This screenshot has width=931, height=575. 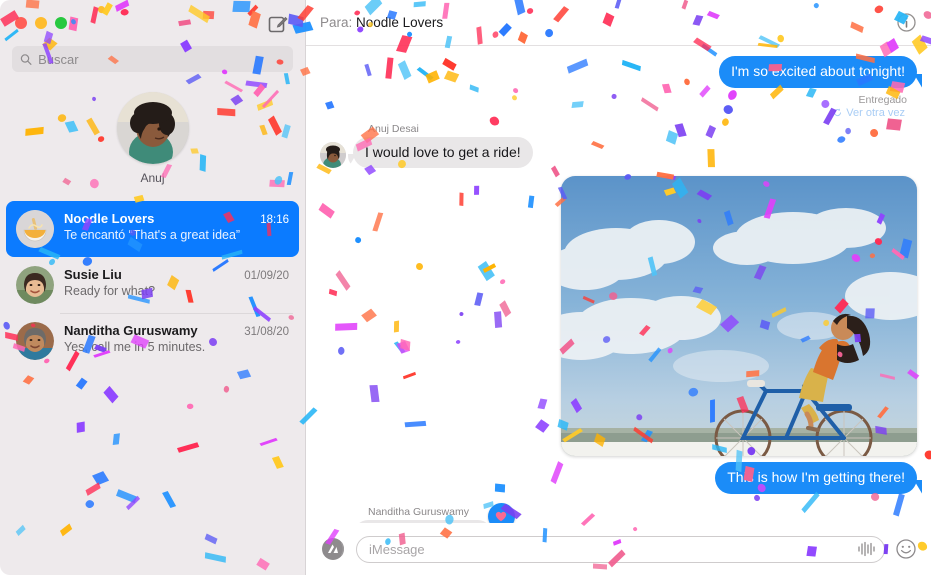 I want to click on message-sender: Anuj Desai, so click(x=393, y=128).